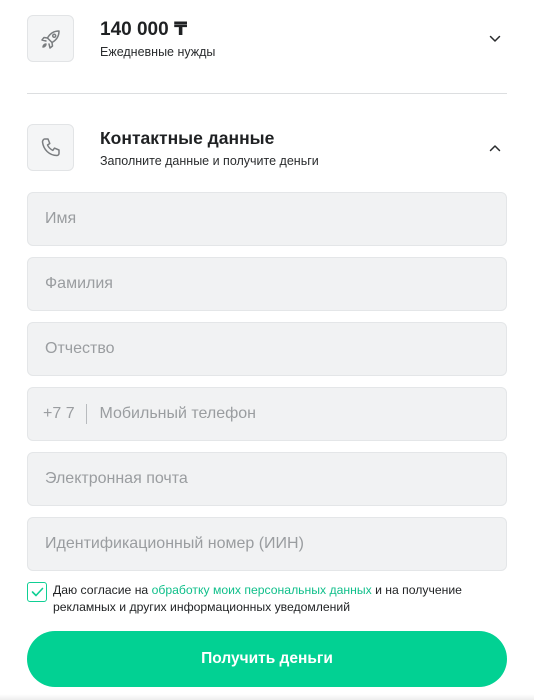  What do you see at coordinates (59, 413) in the screenshot?
I see `phone-prefix: +7 7` at bounding box center [59, 413].